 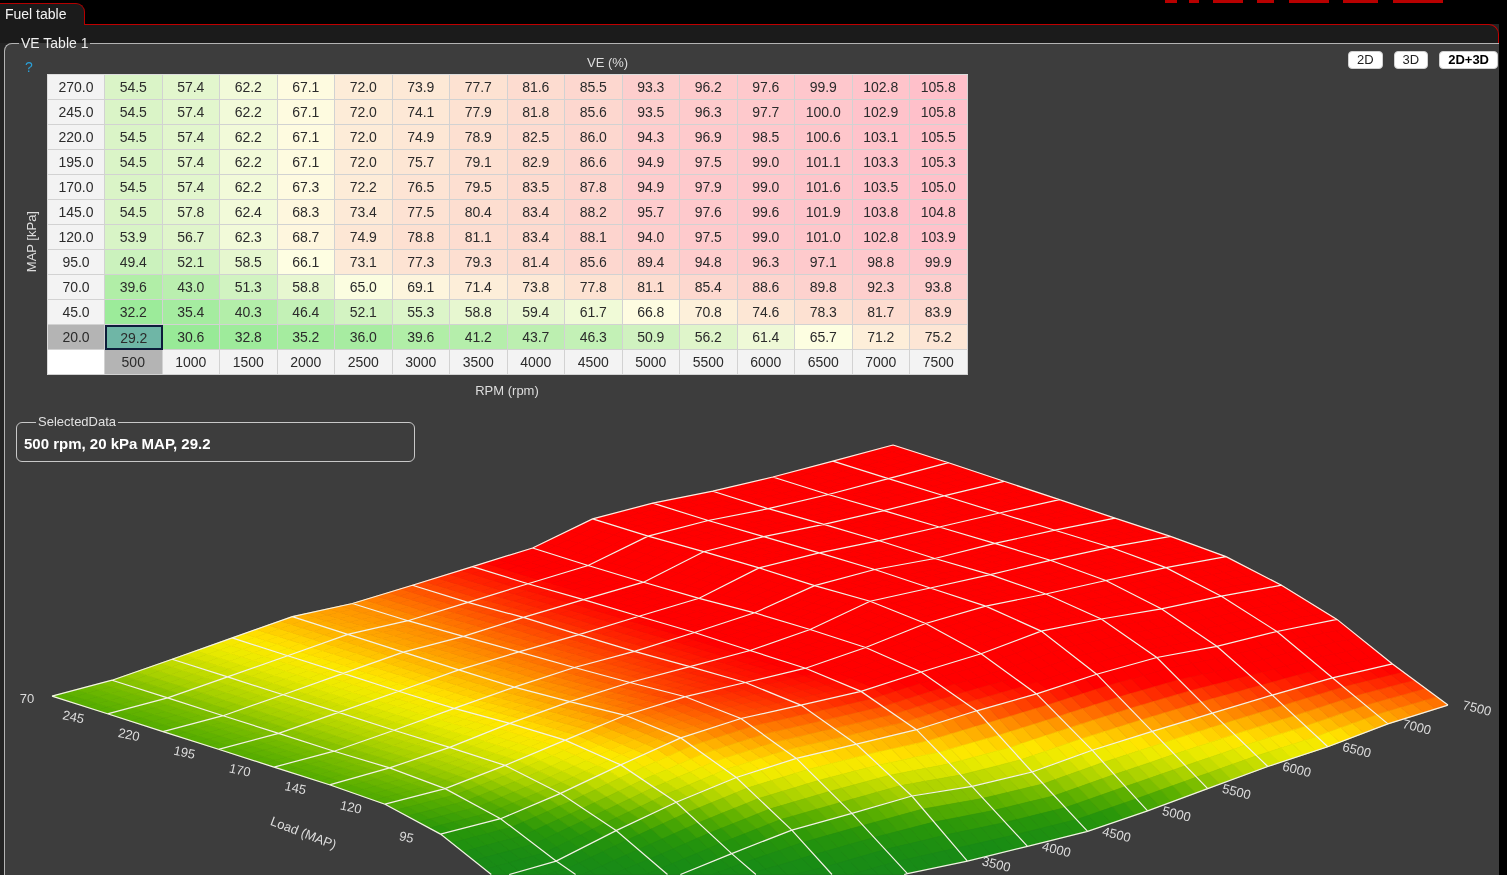 What do you see at coordinates (1411, 60) in the screenshot?
I see `view-button: 3D` at bounding box center [1411, 60].